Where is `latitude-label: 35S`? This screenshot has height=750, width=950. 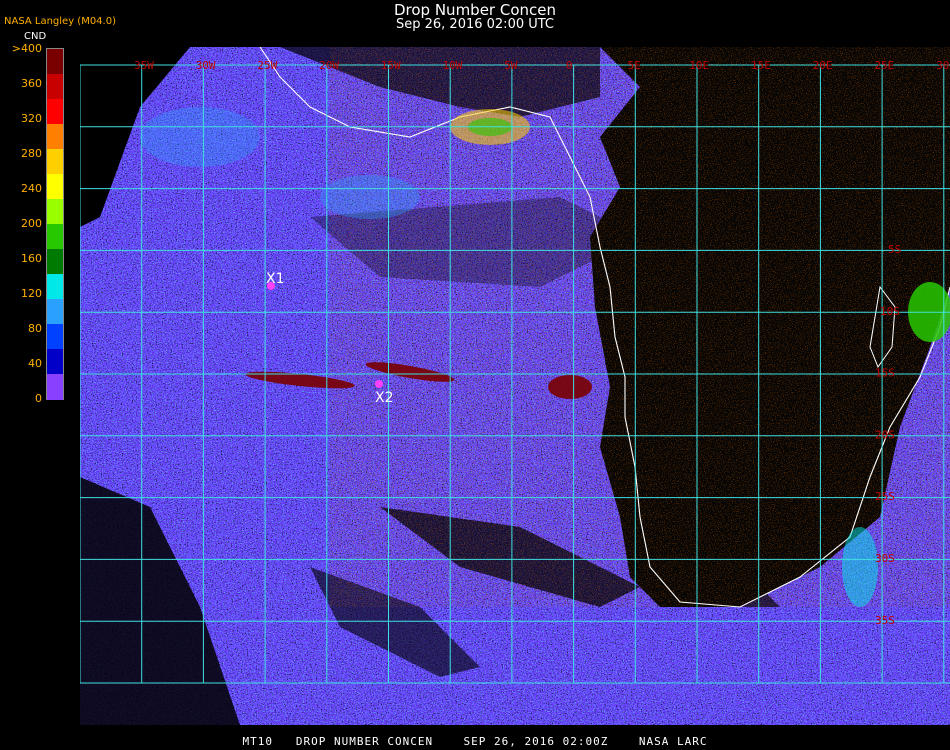
latitude-label: 35S is located at coordinates (885, 620).